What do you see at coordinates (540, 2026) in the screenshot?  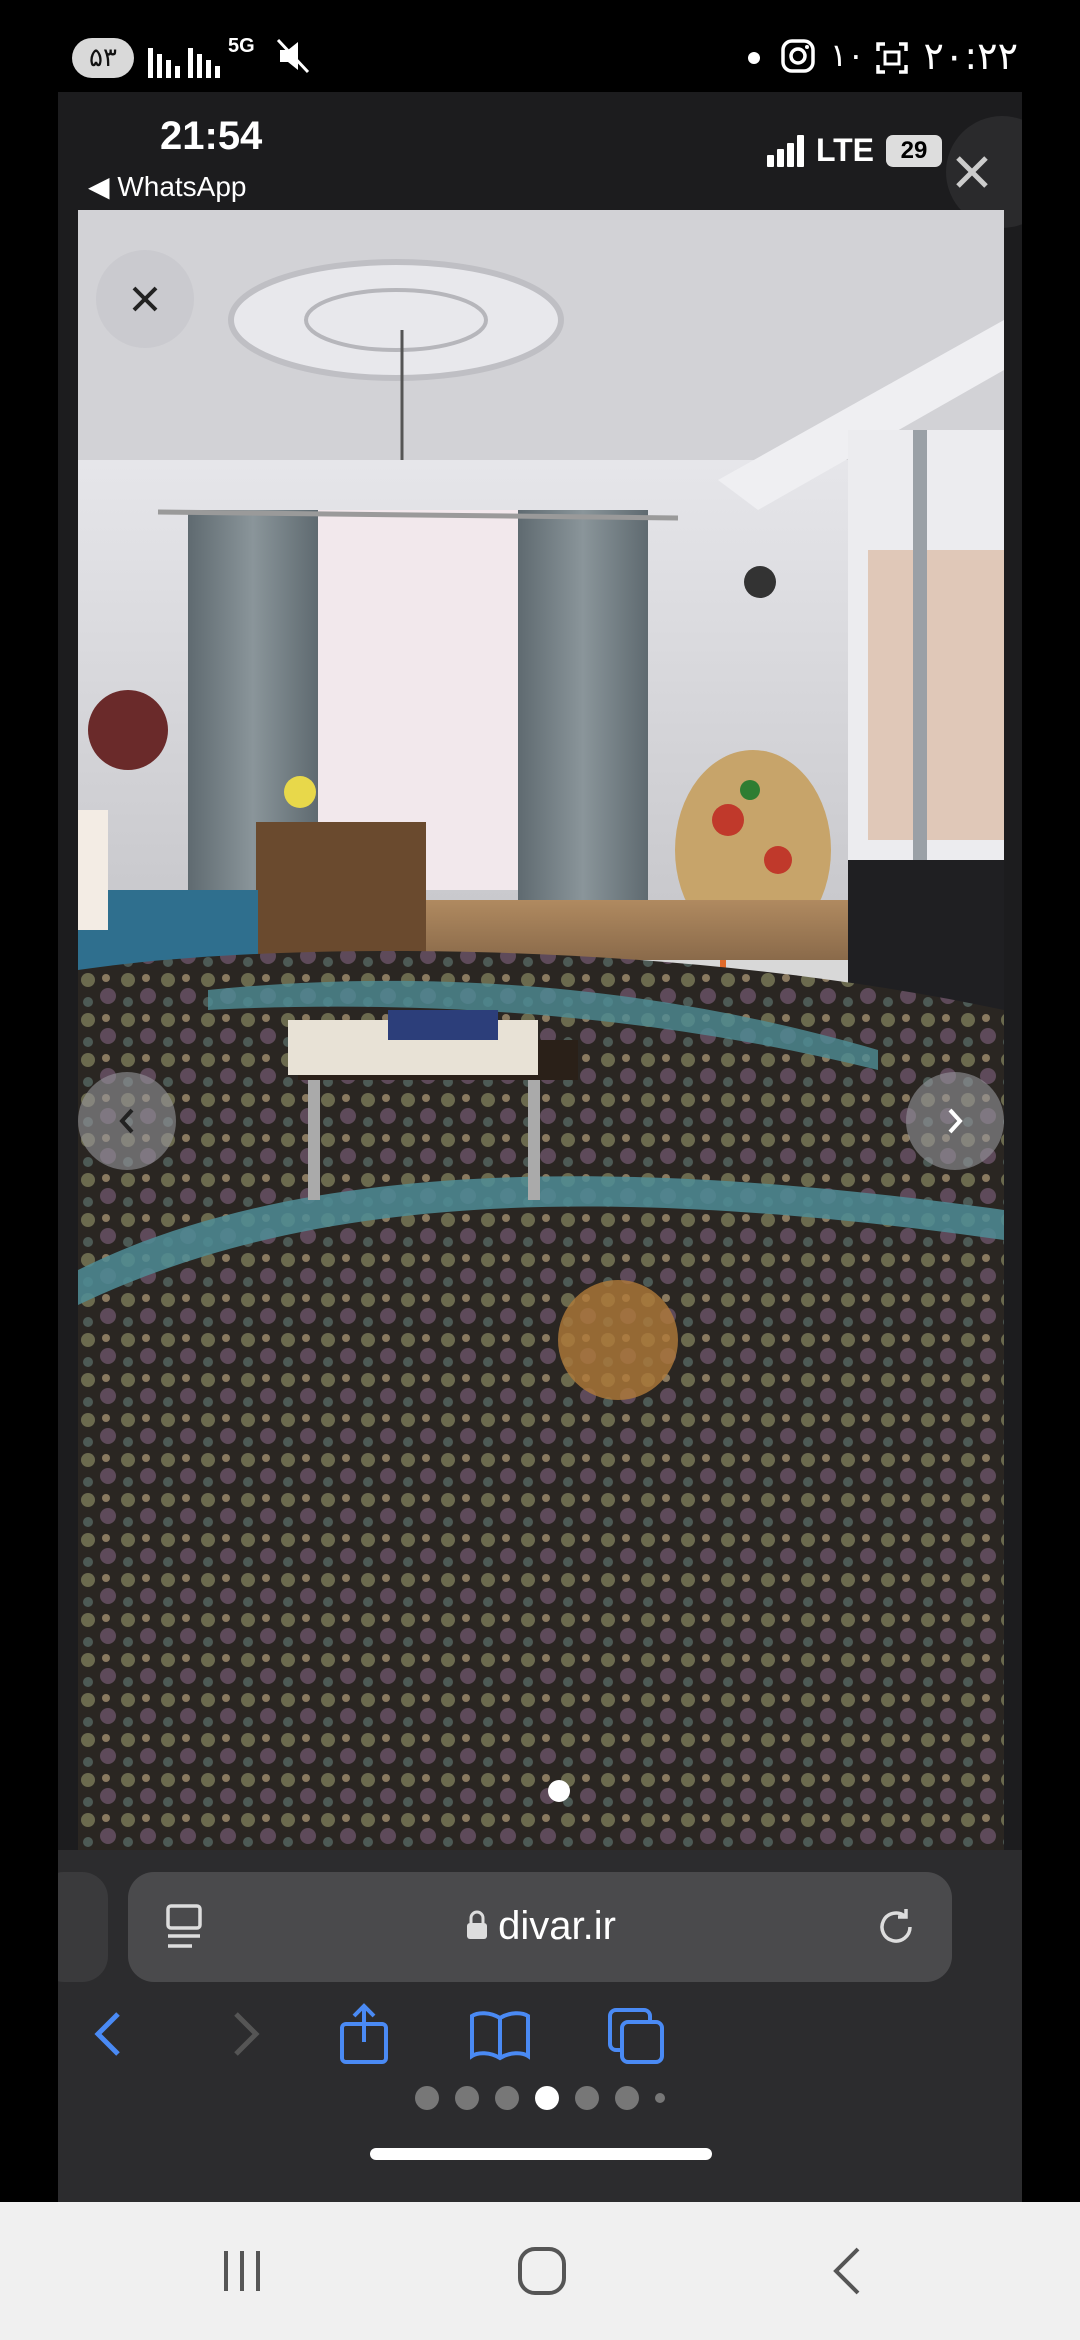 I see `browser-toolbar: divar.ir` at bounding box center [540, 2026].